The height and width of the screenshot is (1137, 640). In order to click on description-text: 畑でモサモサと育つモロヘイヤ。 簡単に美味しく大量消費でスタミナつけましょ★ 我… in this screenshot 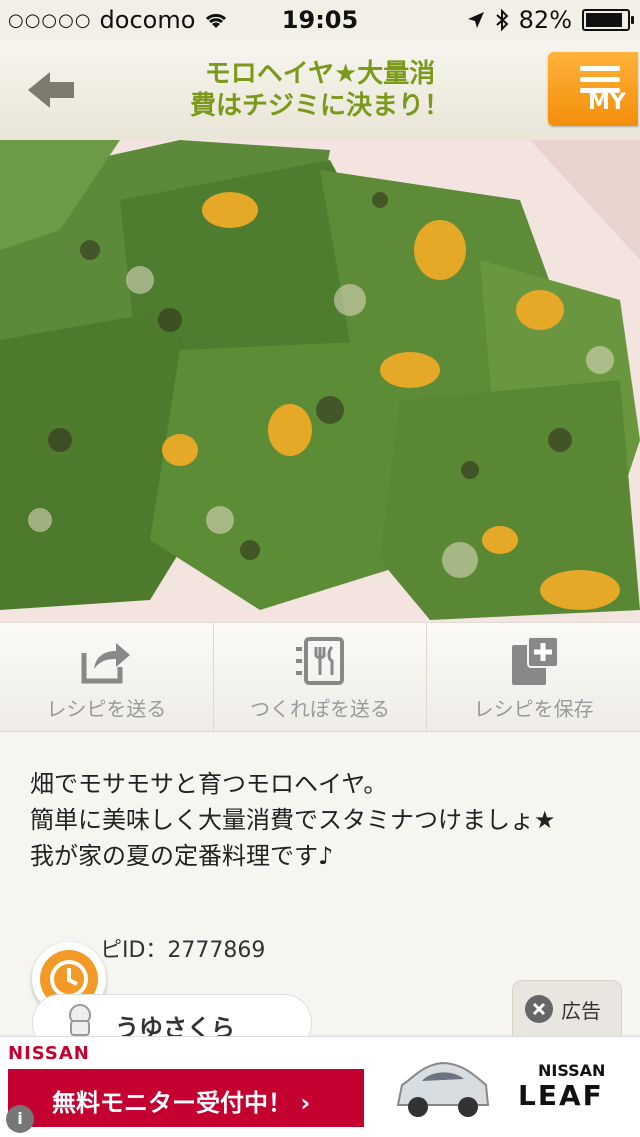, I will do `click(293, 820)`.